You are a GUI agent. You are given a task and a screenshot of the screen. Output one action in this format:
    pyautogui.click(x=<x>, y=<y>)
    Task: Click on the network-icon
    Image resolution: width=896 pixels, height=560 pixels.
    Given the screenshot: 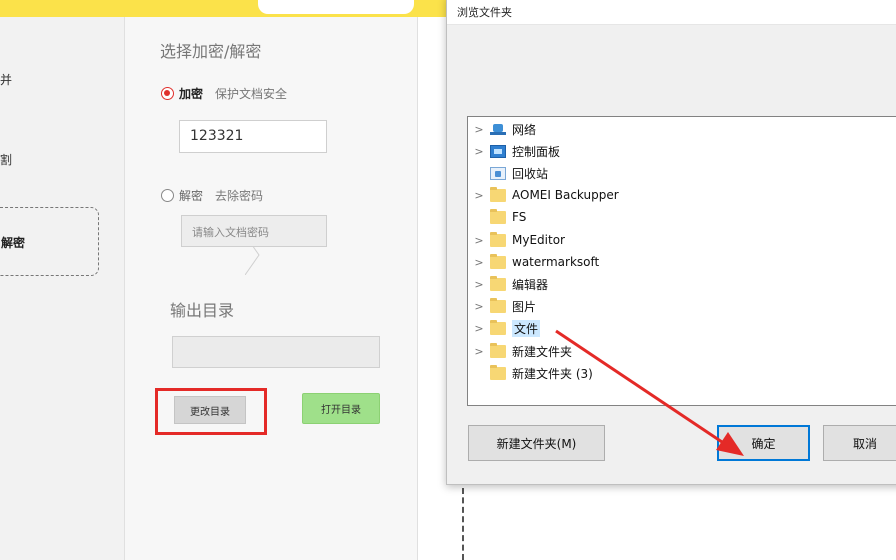 What is the action you would take?
    pyautogui.click(x=498, y=129)
    